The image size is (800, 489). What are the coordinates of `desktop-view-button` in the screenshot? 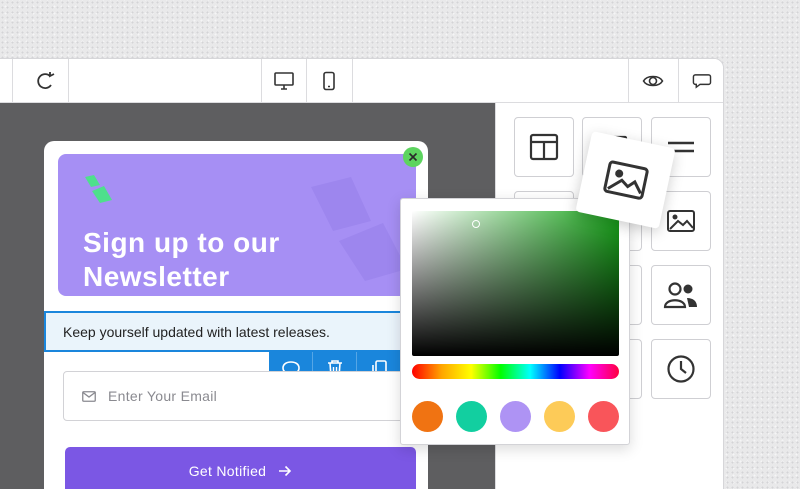 It's located at (284, 80).